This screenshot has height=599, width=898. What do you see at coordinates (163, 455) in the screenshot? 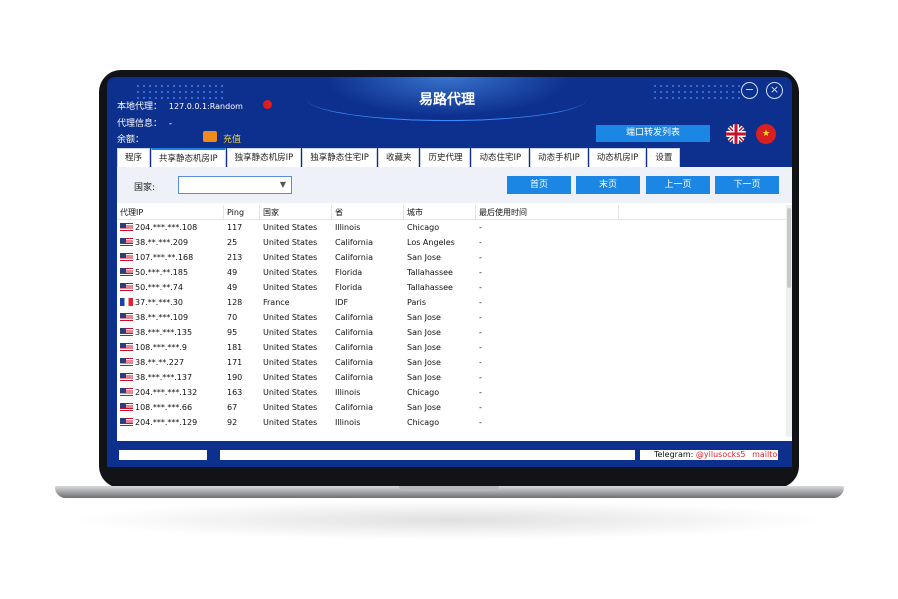
I see `status-field-left` at bounding box center [163, 455].